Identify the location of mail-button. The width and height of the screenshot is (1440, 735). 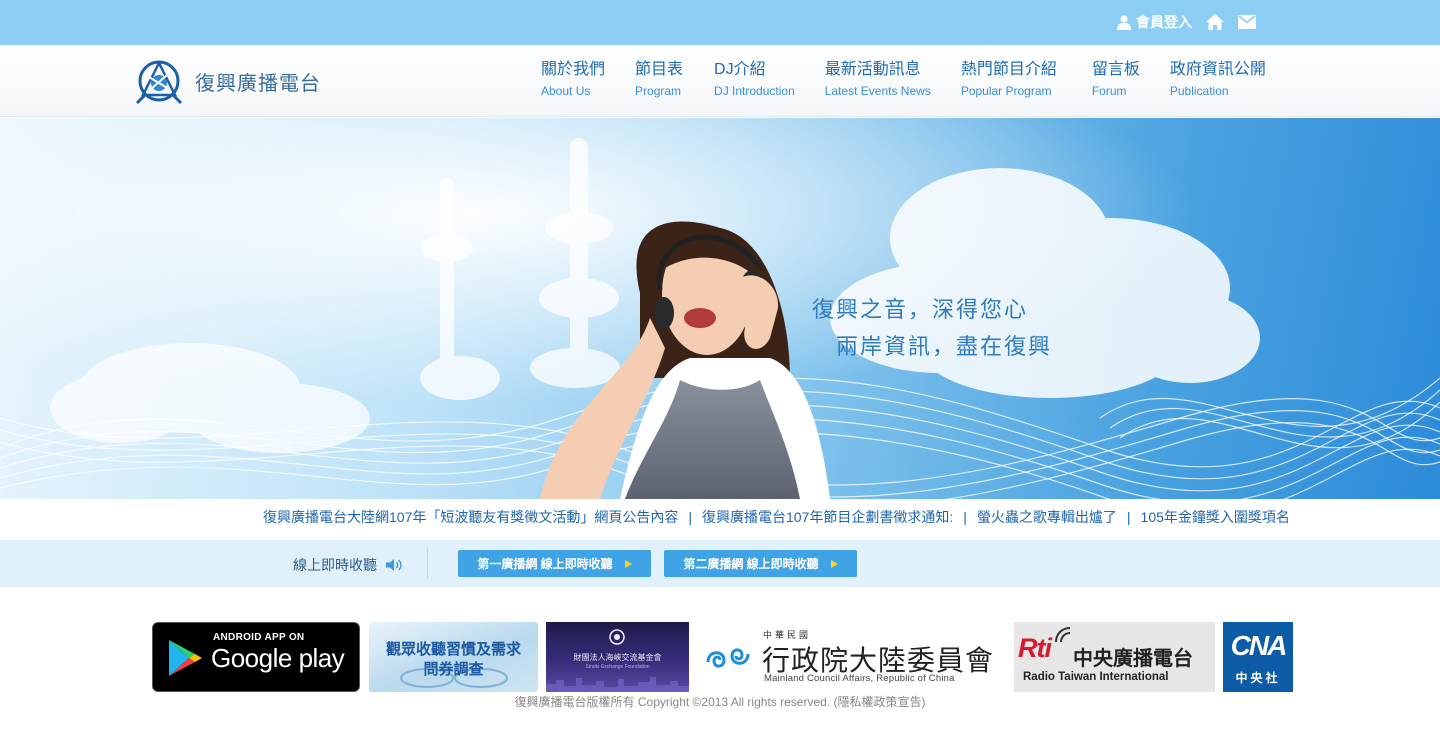
(1247, 22).